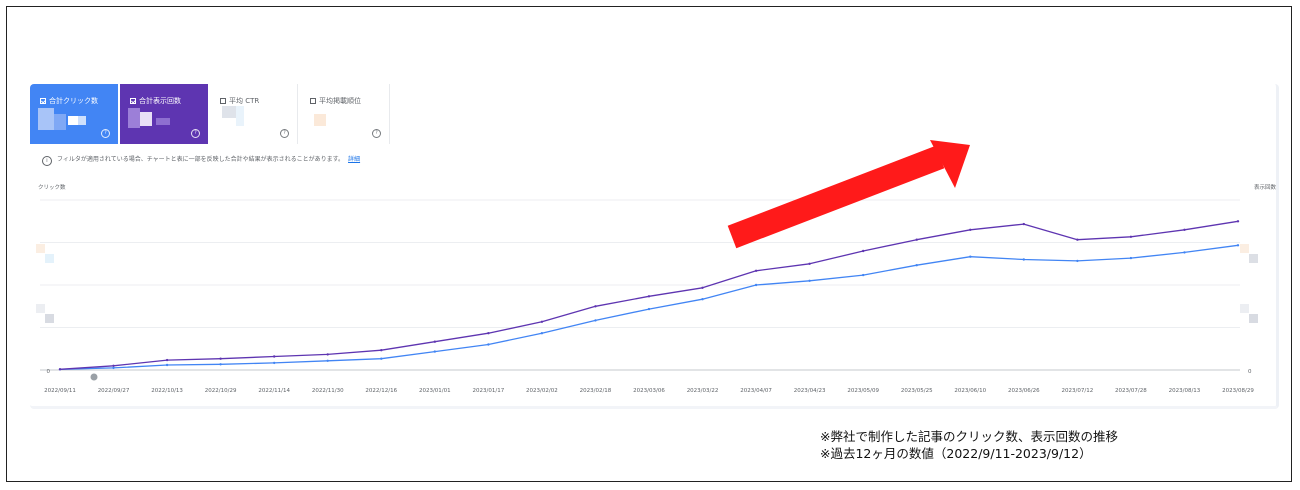 The image size is (1300, 490). What do you see at coordinates (596, 391) in the screenshot?
I see `x-tick-label: 2023/02/18` at bounding box center [596, 391].